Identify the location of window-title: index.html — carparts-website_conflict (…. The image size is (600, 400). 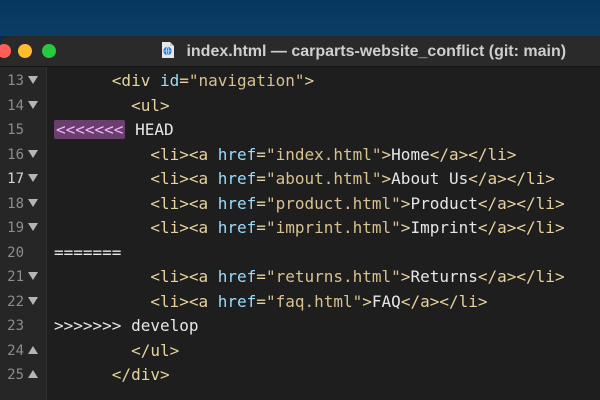
(376, 51).